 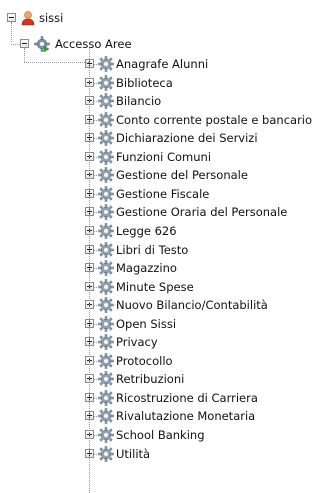 I want to click on tree-item-label: School Banking, so click(x=160, y=435).